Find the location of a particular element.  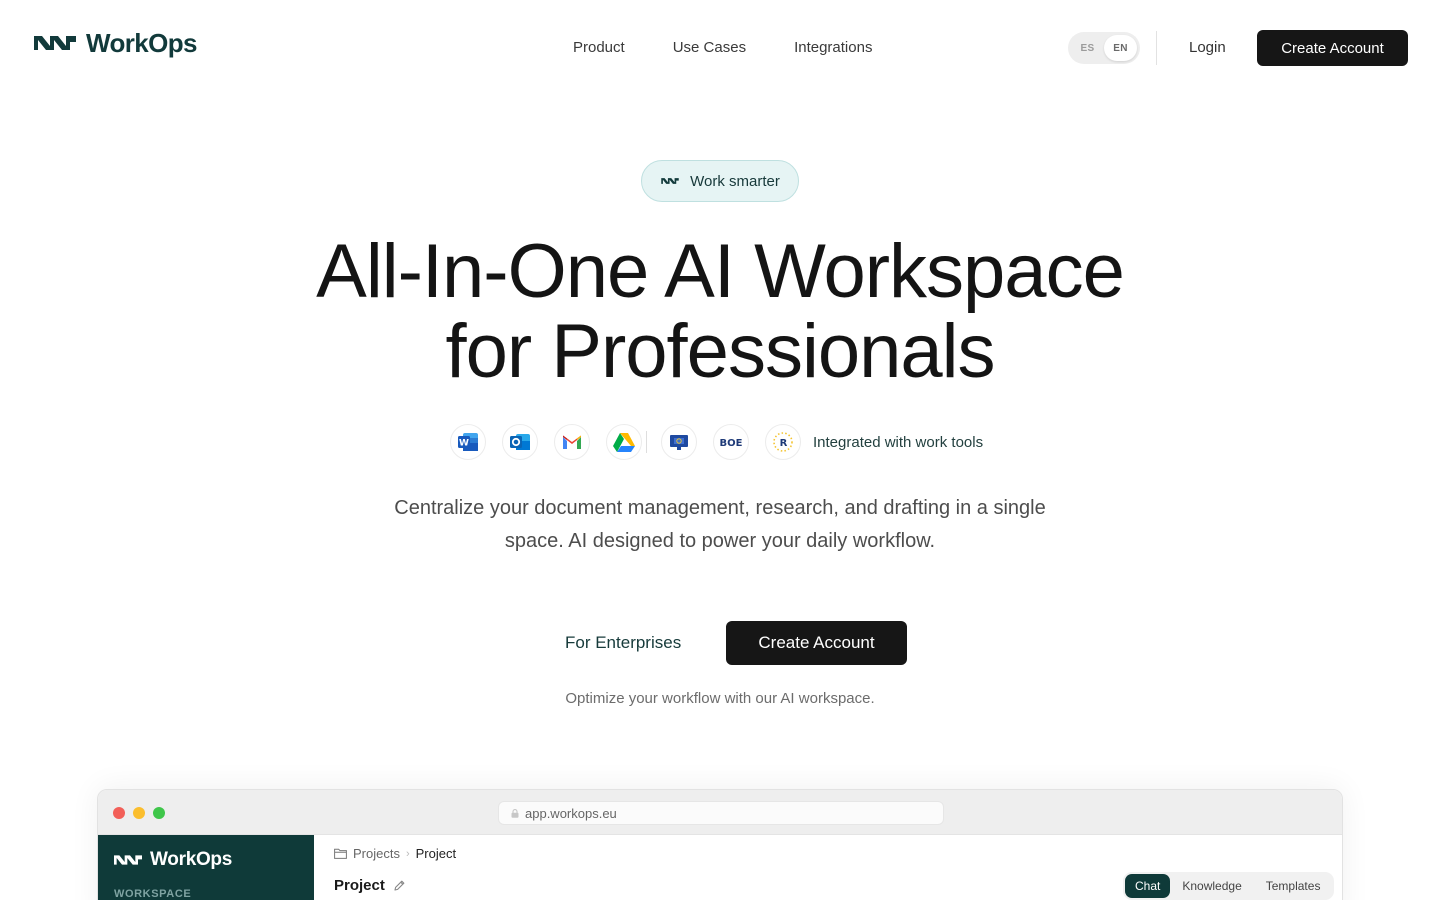

project-title: Project is located at coordinates (359, 885).